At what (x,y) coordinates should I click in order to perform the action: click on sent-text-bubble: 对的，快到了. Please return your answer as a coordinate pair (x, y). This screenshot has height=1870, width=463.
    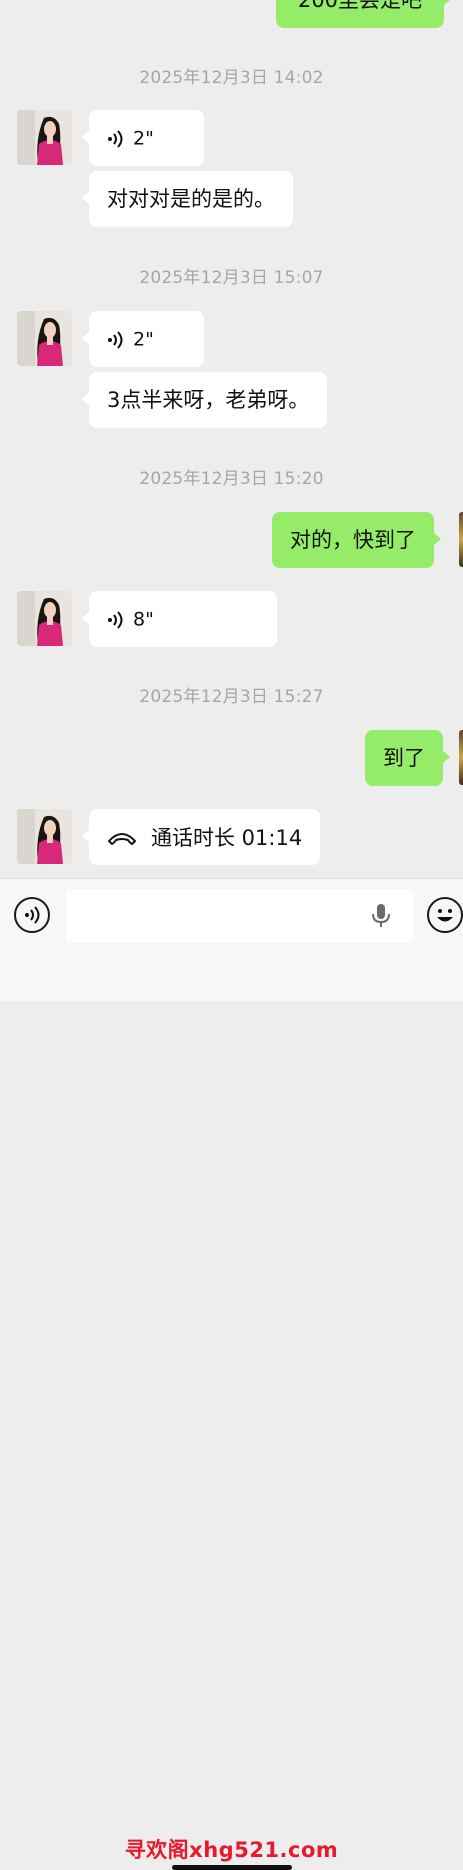
    Looking at the image, I should click on (356, 540).